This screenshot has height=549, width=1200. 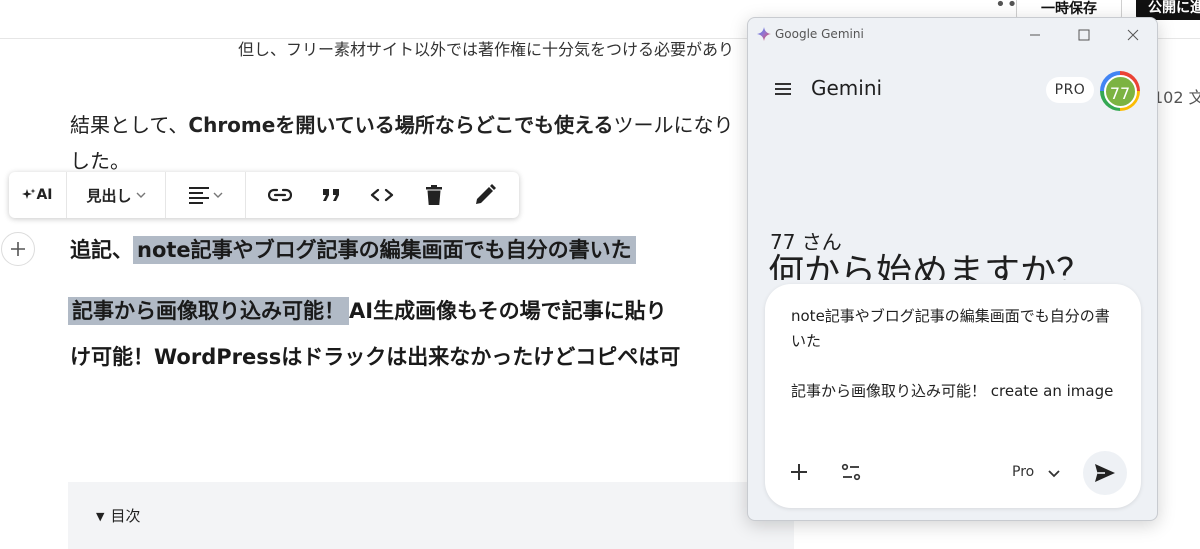 What do you see at coordinates (799, 472) in the screenshot?
I see `add-attachment-icon` at bounding box center [799, 472].